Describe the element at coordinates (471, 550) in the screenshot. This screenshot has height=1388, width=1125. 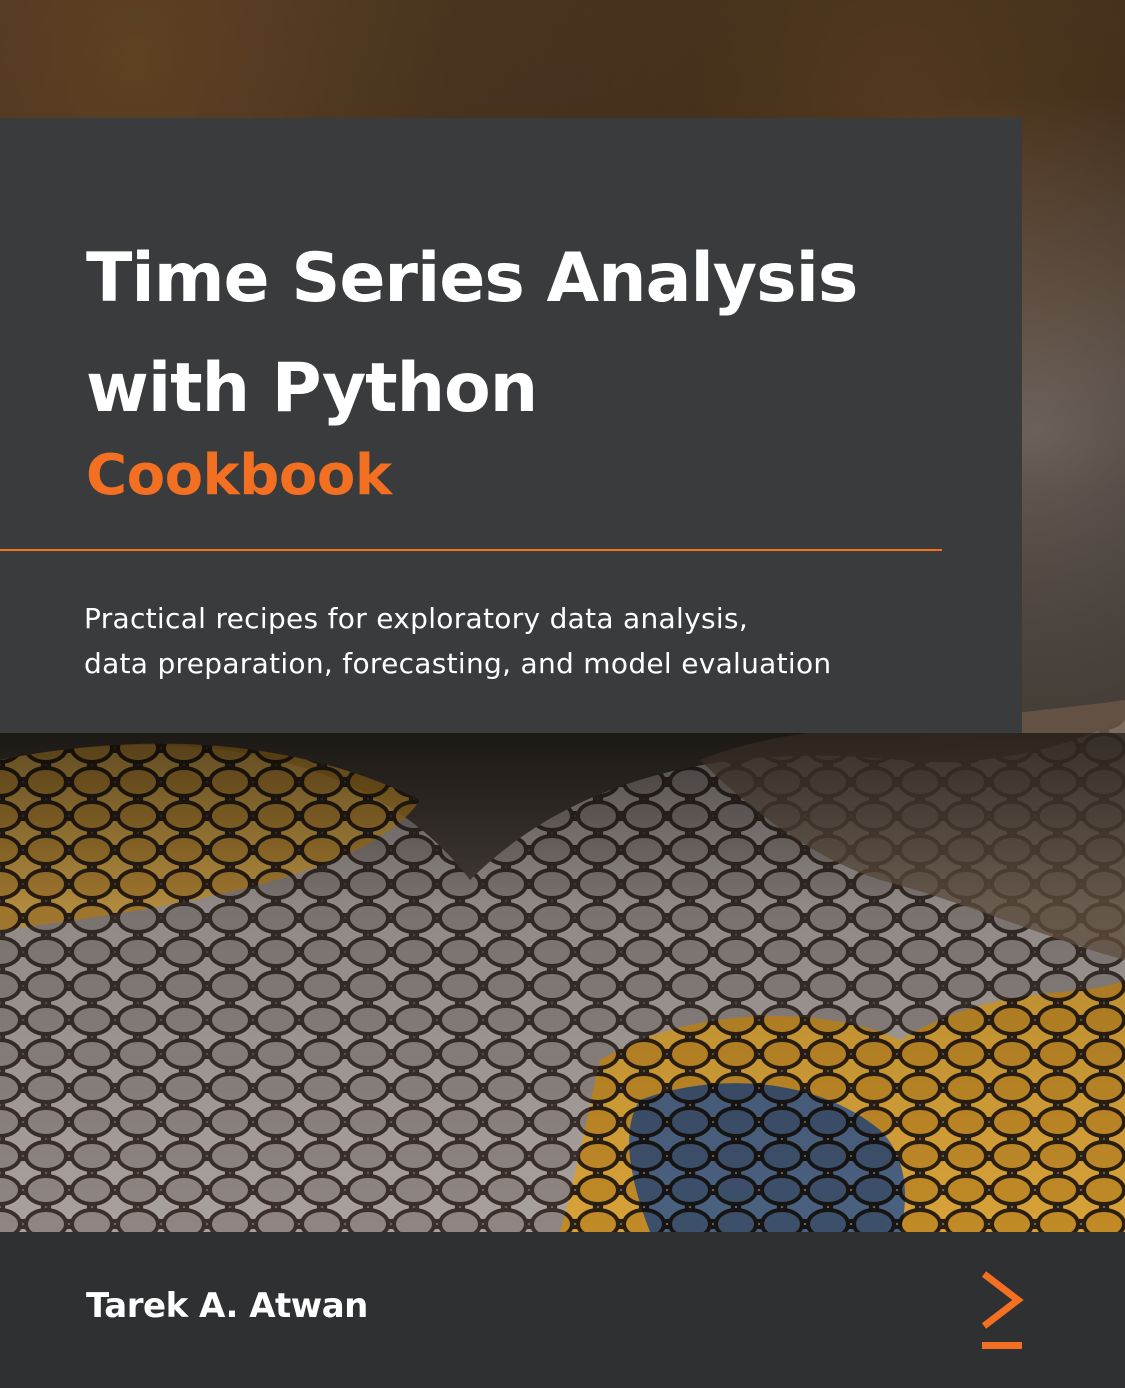
I see `accent-divider` at that location.